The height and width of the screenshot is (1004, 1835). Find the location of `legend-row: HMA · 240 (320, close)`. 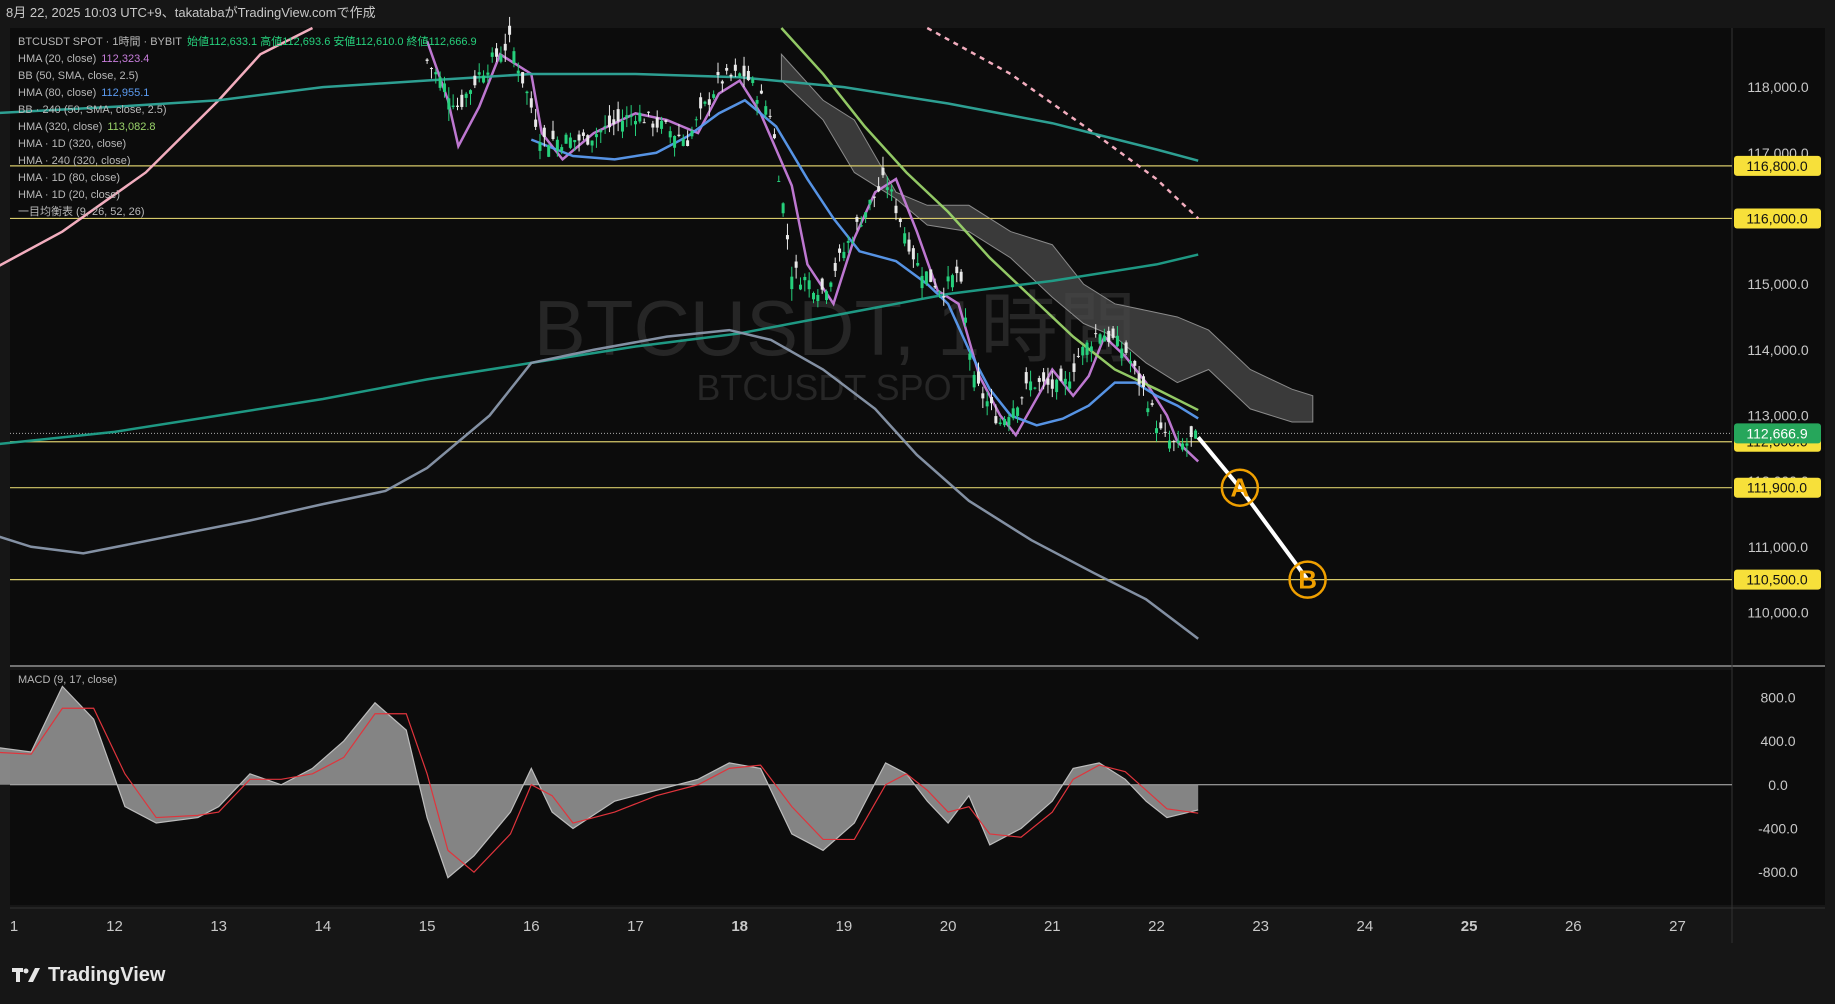

legend-row: HMA · 240 (320, close) is located at coordinates (247, 161).